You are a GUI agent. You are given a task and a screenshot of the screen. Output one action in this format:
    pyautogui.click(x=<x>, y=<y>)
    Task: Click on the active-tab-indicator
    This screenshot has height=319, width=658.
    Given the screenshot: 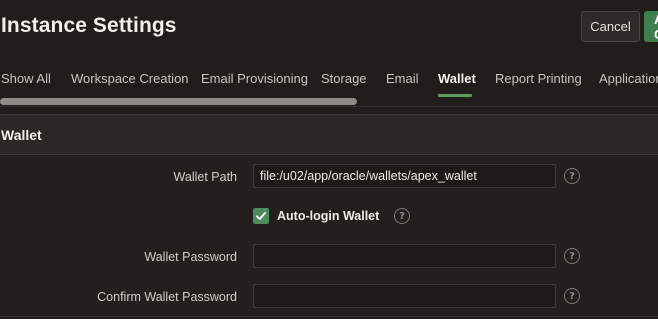 What is the action you would take?
    pyautogui.click(x=455, y=95)
    